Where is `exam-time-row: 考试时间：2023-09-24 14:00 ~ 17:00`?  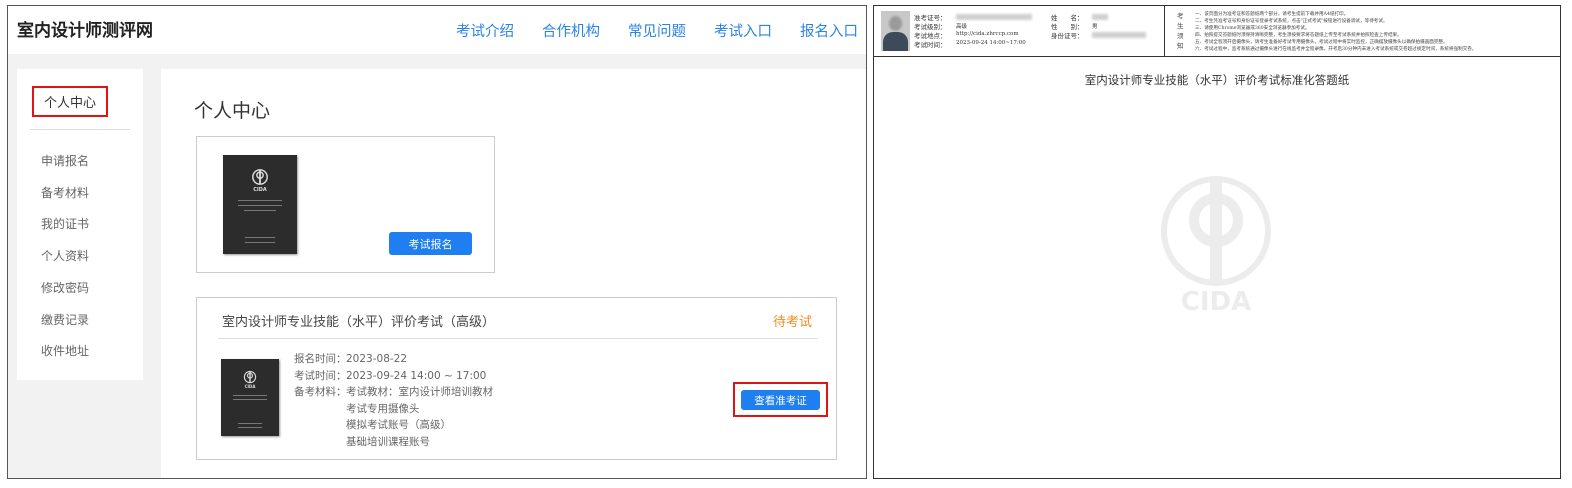 exam-time-row: 考试时间：2023-09-24 14:00 ~ 17:00 is located at coordinates (390, 375).